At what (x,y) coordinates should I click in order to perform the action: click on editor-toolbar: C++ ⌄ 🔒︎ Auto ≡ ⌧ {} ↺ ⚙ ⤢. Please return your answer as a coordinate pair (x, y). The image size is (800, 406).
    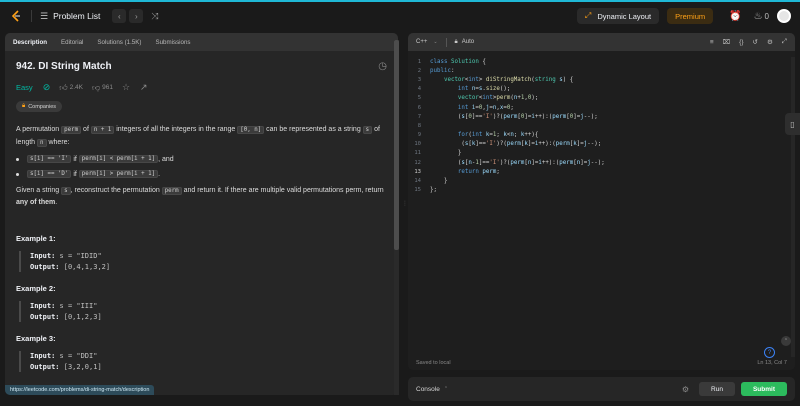
    Looking at the image, I should click on (601, 42).